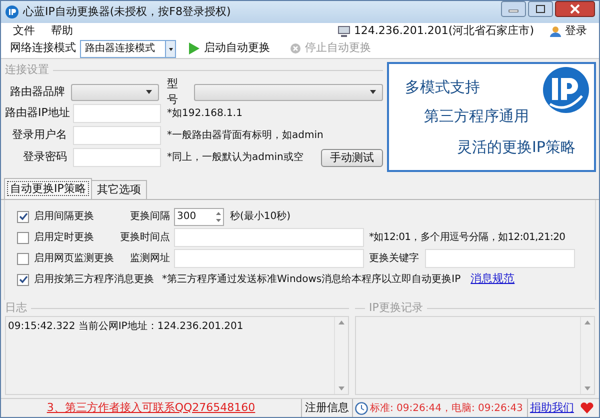  What do you see at coordinates (144, 237) in the screenshot?
I see `field-label: 更换时间点` at bounding box center [144, 237].